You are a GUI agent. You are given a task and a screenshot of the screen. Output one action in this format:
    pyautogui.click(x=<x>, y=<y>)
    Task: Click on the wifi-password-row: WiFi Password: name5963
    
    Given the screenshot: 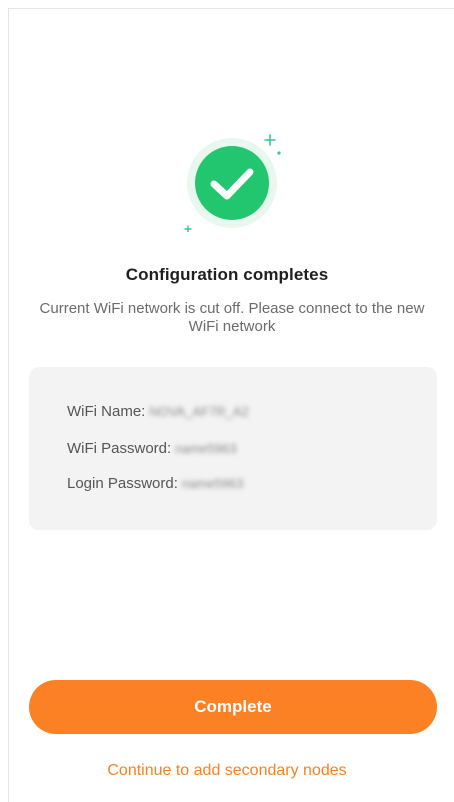 What is the action you would take?
    pyautogui.click(x=152, y=448)
    